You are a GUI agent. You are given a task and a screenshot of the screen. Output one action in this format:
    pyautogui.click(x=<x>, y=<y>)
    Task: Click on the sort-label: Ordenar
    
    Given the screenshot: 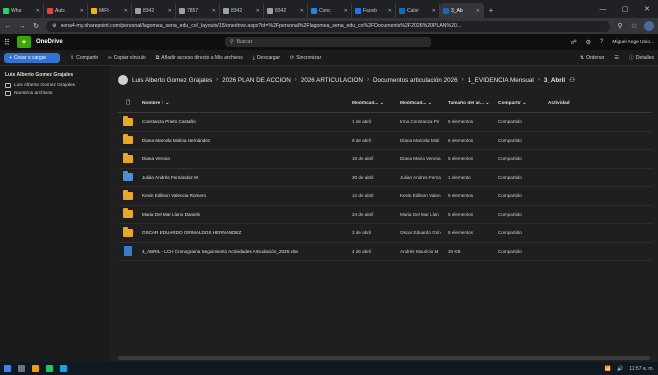 What is the action you would take?
    pyautogui.click(x=595, y=57)
    